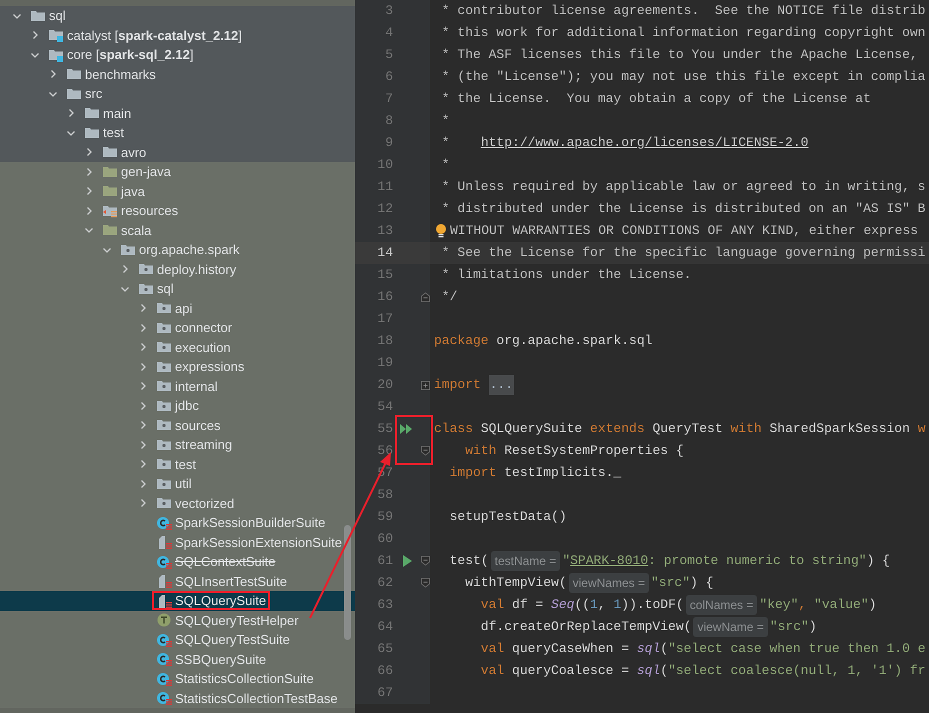 The image size is (929, 713). I want to click on code-text: df.createOrReplaceTempView(, so click(586, 627).